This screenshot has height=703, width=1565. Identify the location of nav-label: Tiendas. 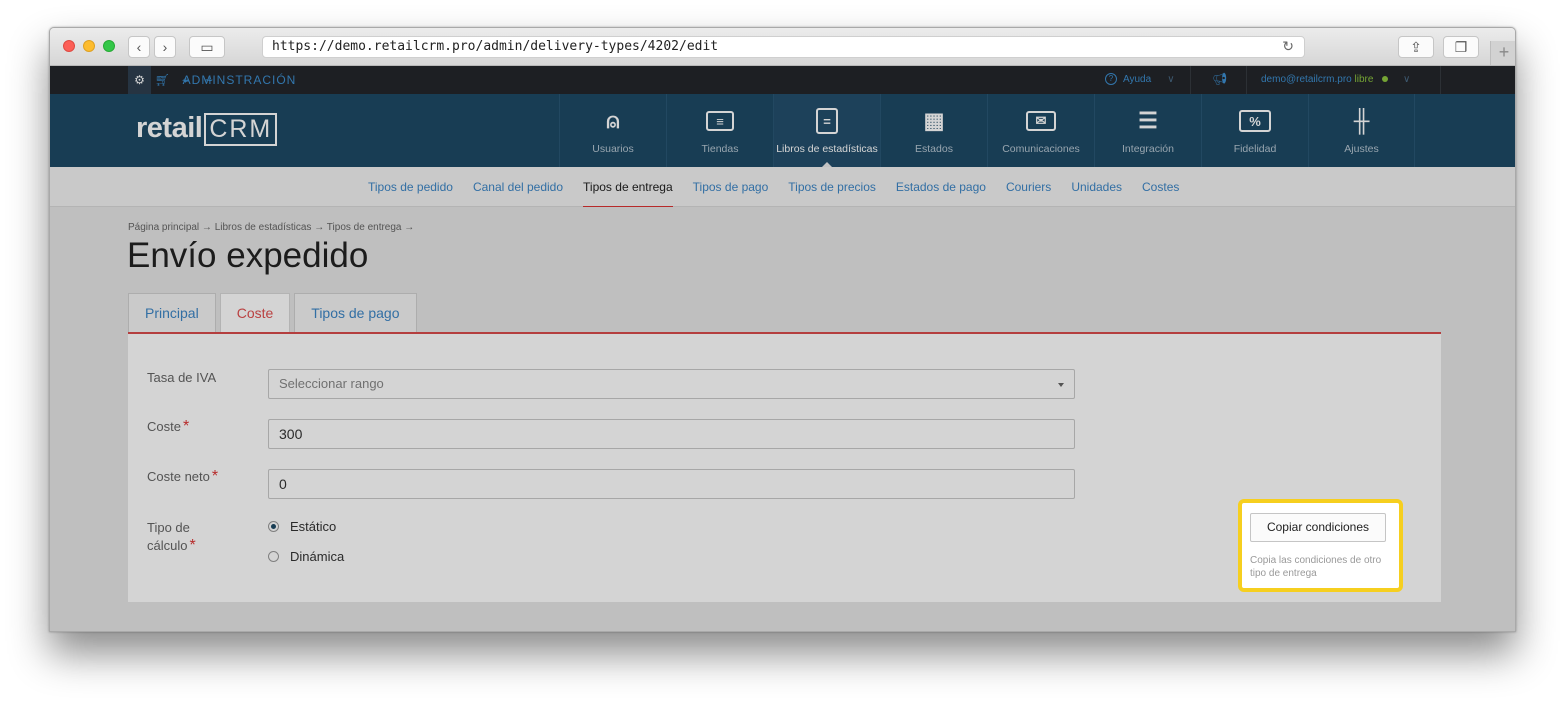
(720, 149).